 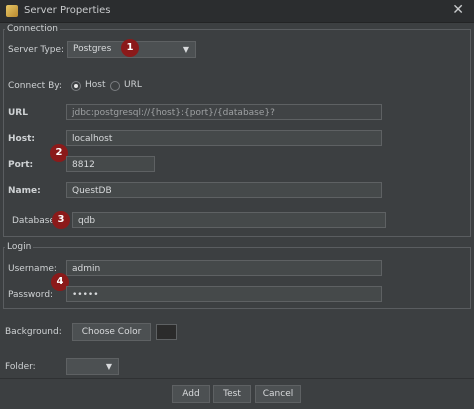 What do you see at coordinates (232, 394) in the screenshot?
I see `test-button: Test` at bounding box center [232, 394].